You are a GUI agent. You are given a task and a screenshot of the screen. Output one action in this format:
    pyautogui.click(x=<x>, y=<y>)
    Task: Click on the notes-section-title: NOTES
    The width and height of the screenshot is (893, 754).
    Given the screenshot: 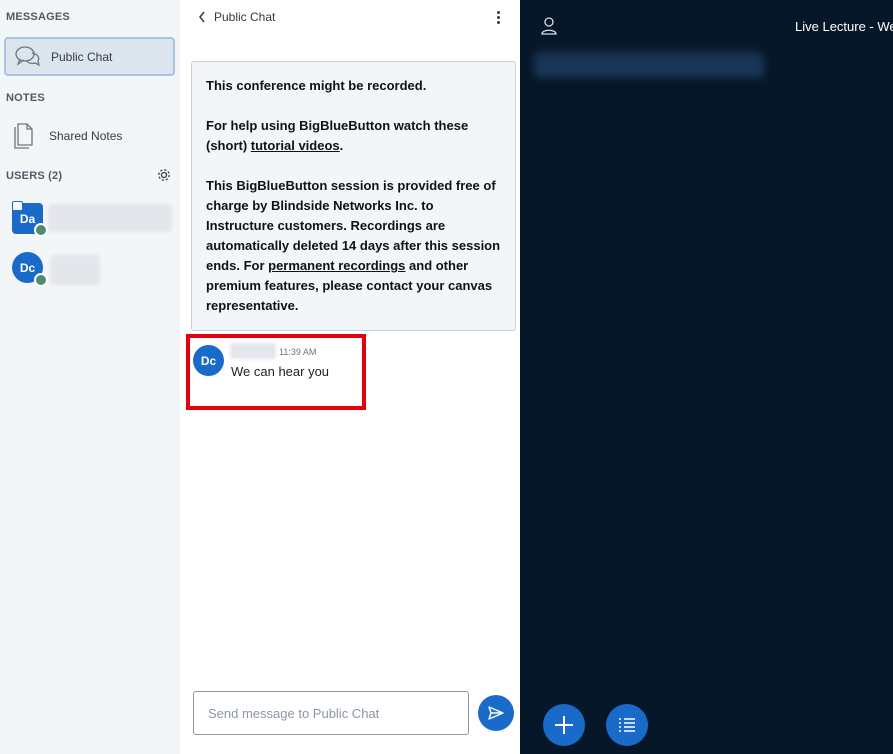 What is the action you would take?
    pyautogui.click(x=25, y=98)
    